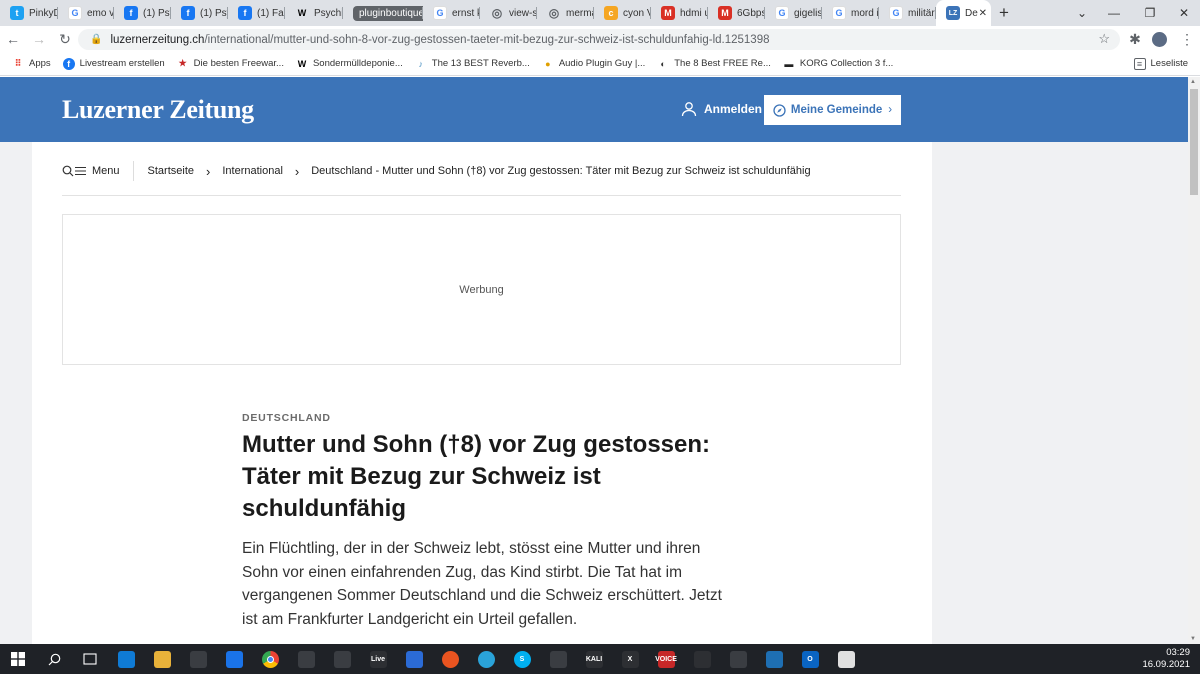 Image resolution: width=1200 pixels, height=674 pixels. Describe the element at coordinates (157, 13) in the screenshot. I see `tab-title: (1) Psy` at that location.